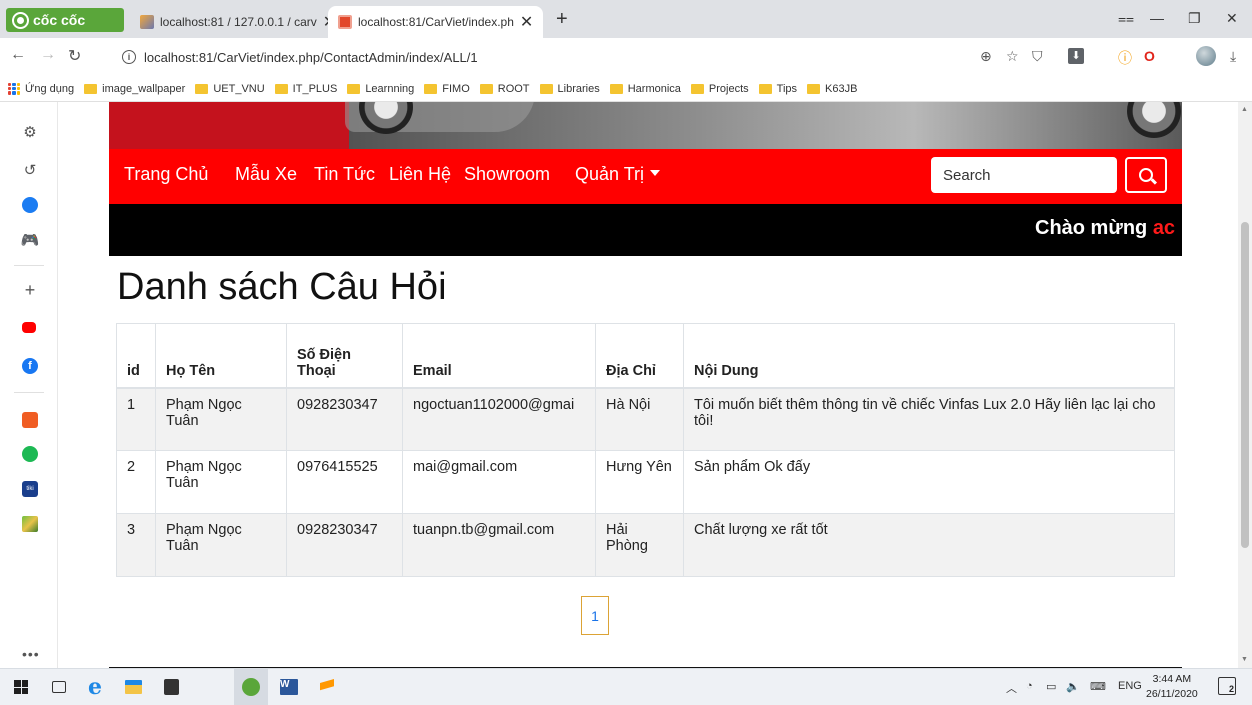 The height and width of the screenshot is (705, 1252). What do you see at coordinates (645, 89) in the screenshot?
I see `bookmark-folder: Harmonica` at bounding box center [645, 89].